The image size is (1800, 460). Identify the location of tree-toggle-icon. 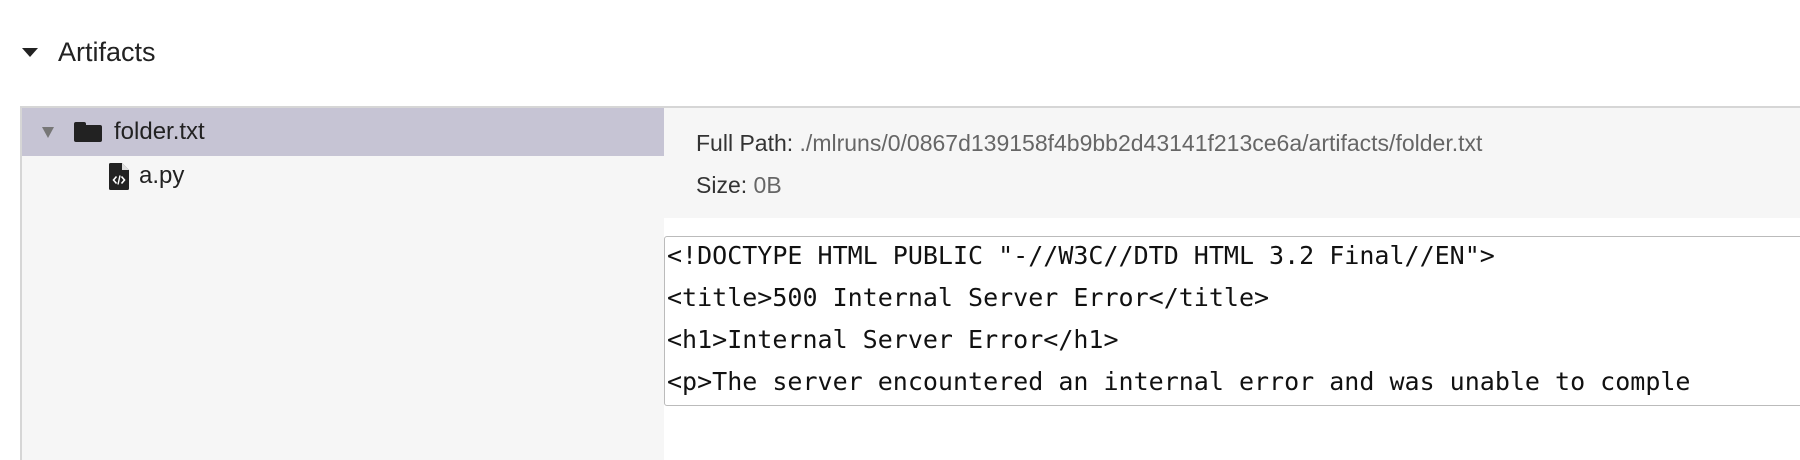
(48, 132).